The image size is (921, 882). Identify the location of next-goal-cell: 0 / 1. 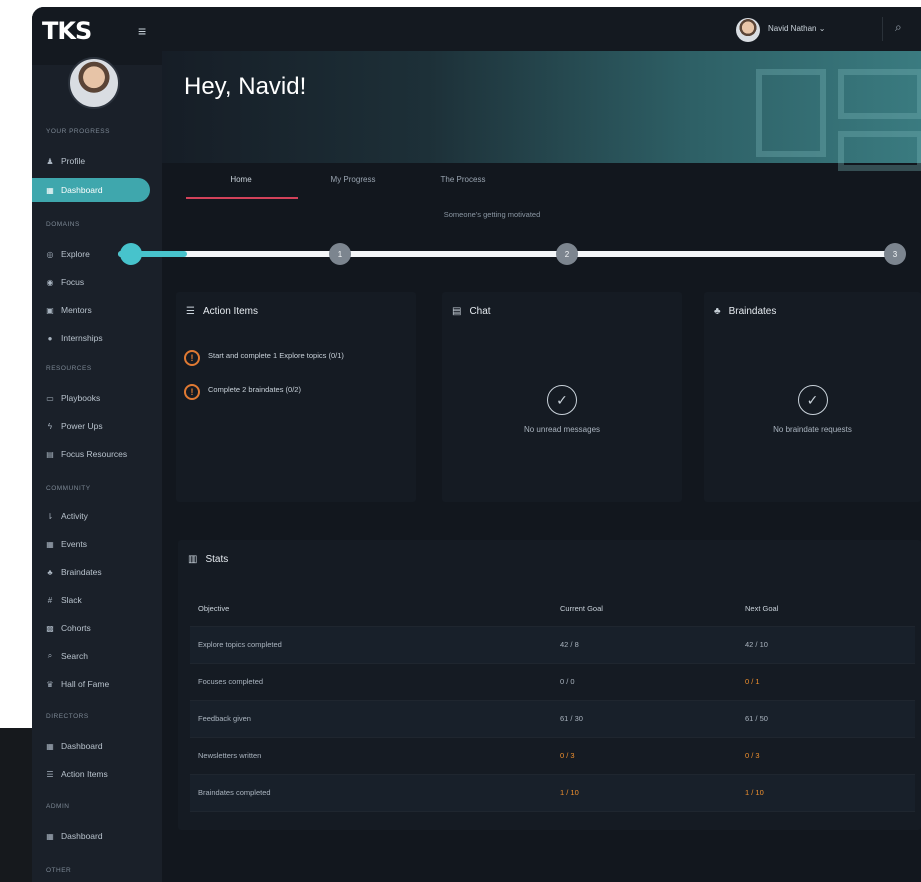
(826, 682).